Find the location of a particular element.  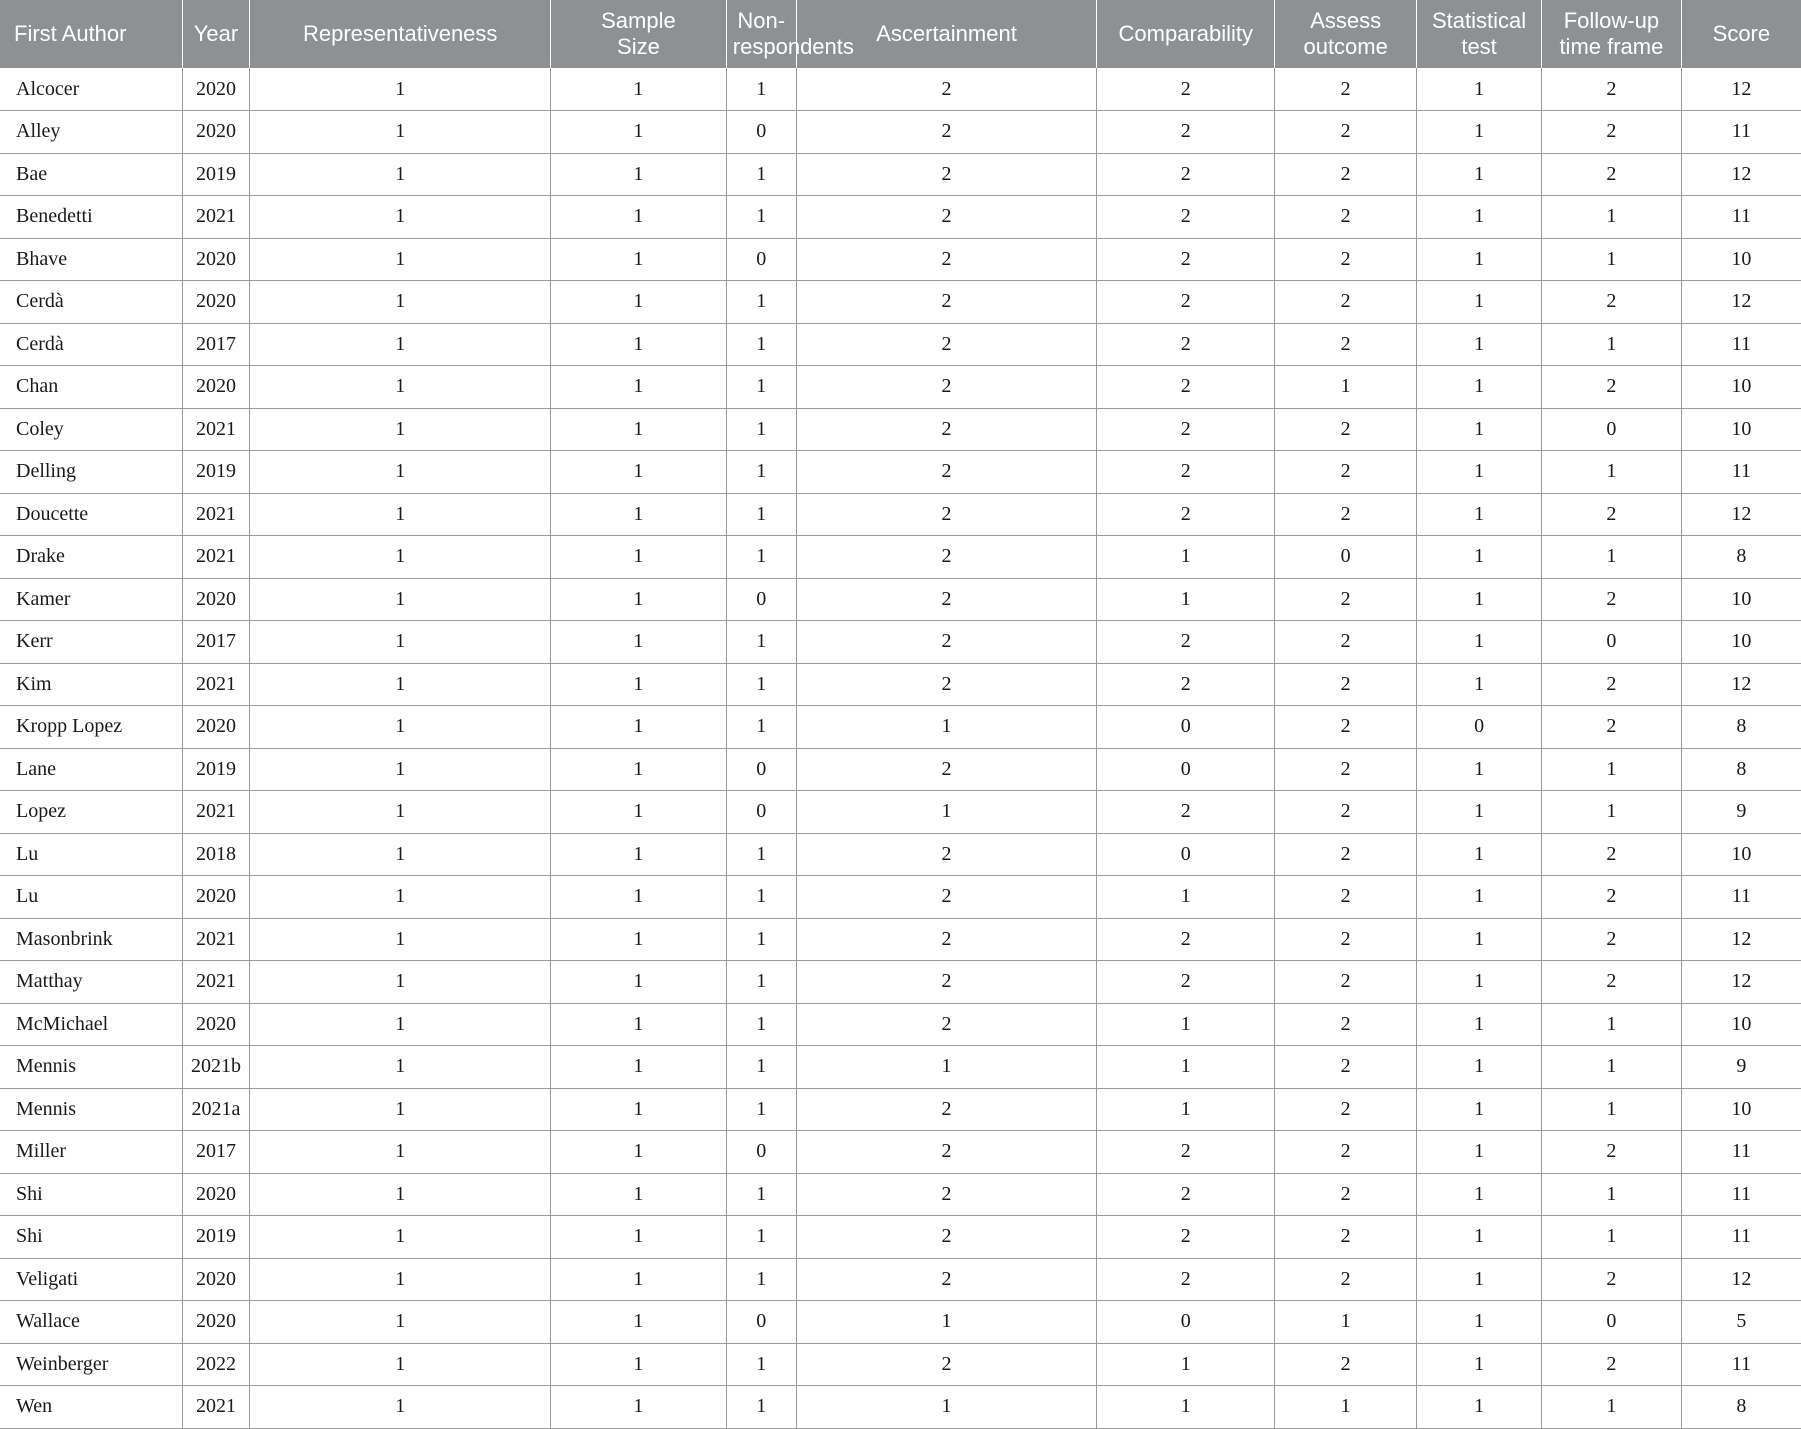

column-header-assess-outcome: Assess outcome is located at coordinates (1346, 34).